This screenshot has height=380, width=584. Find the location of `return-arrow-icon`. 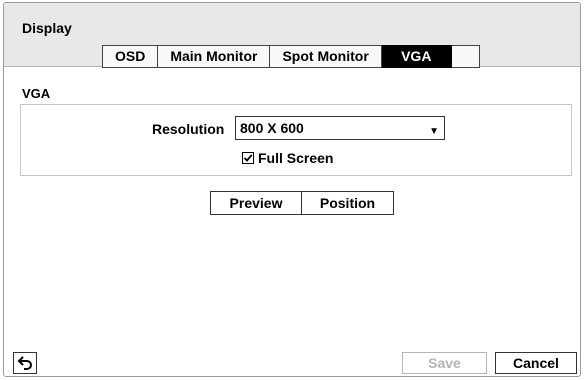

return-arrow-icon is located at coordinates (24, 363).